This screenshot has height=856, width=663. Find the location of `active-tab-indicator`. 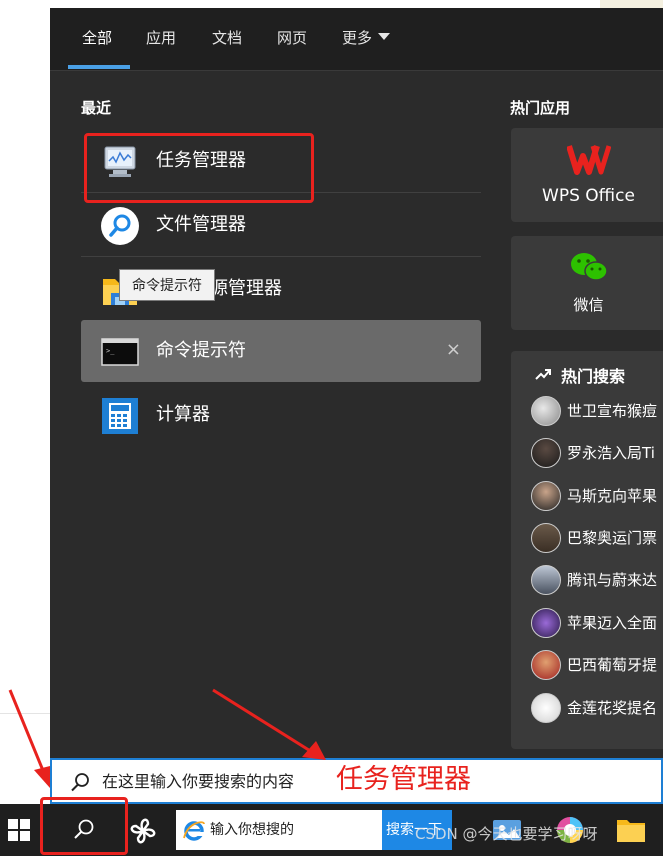

active-tab-indicator is located at coordinates (99, 67).